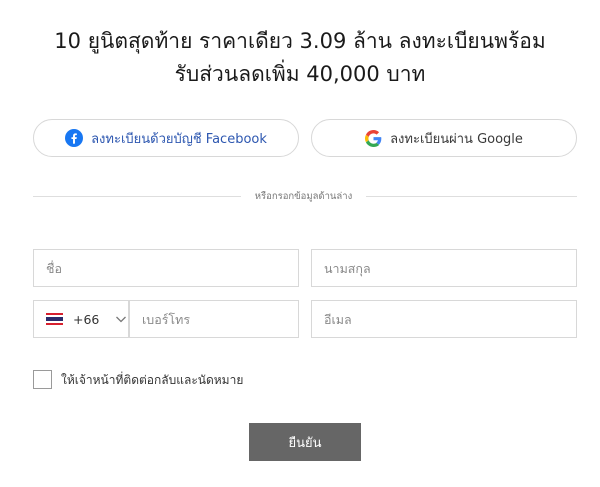 This screenshot has width=600, height=487. I want to click on last-name-field, so click(444, 268).